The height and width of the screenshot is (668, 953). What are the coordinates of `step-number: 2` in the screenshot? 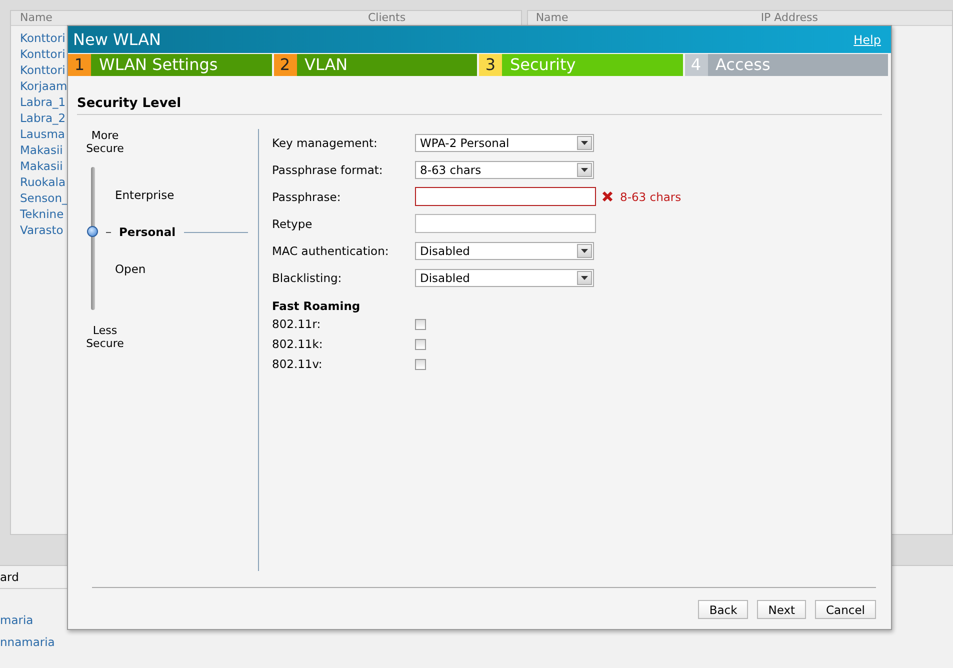 It's located at (285, 65).